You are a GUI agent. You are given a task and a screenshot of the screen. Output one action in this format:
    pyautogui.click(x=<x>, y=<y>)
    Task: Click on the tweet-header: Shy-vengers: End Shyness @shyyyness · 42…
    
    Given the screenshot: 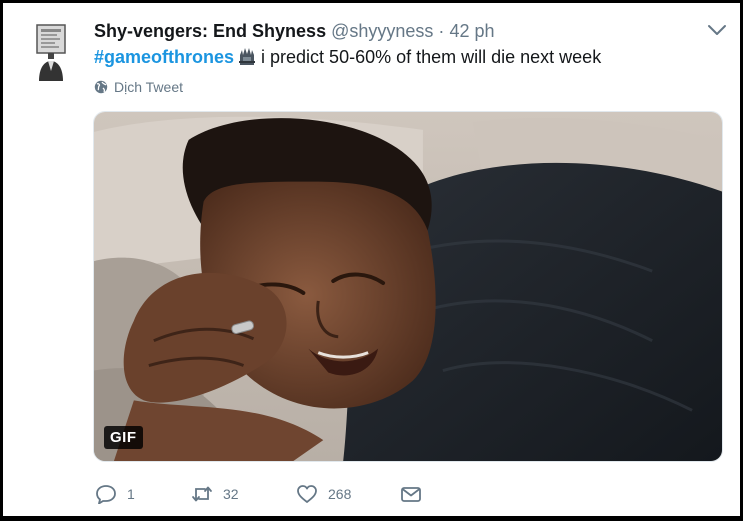 What is the action you would take?
    pyautogui.click(x=387, y=31)
    